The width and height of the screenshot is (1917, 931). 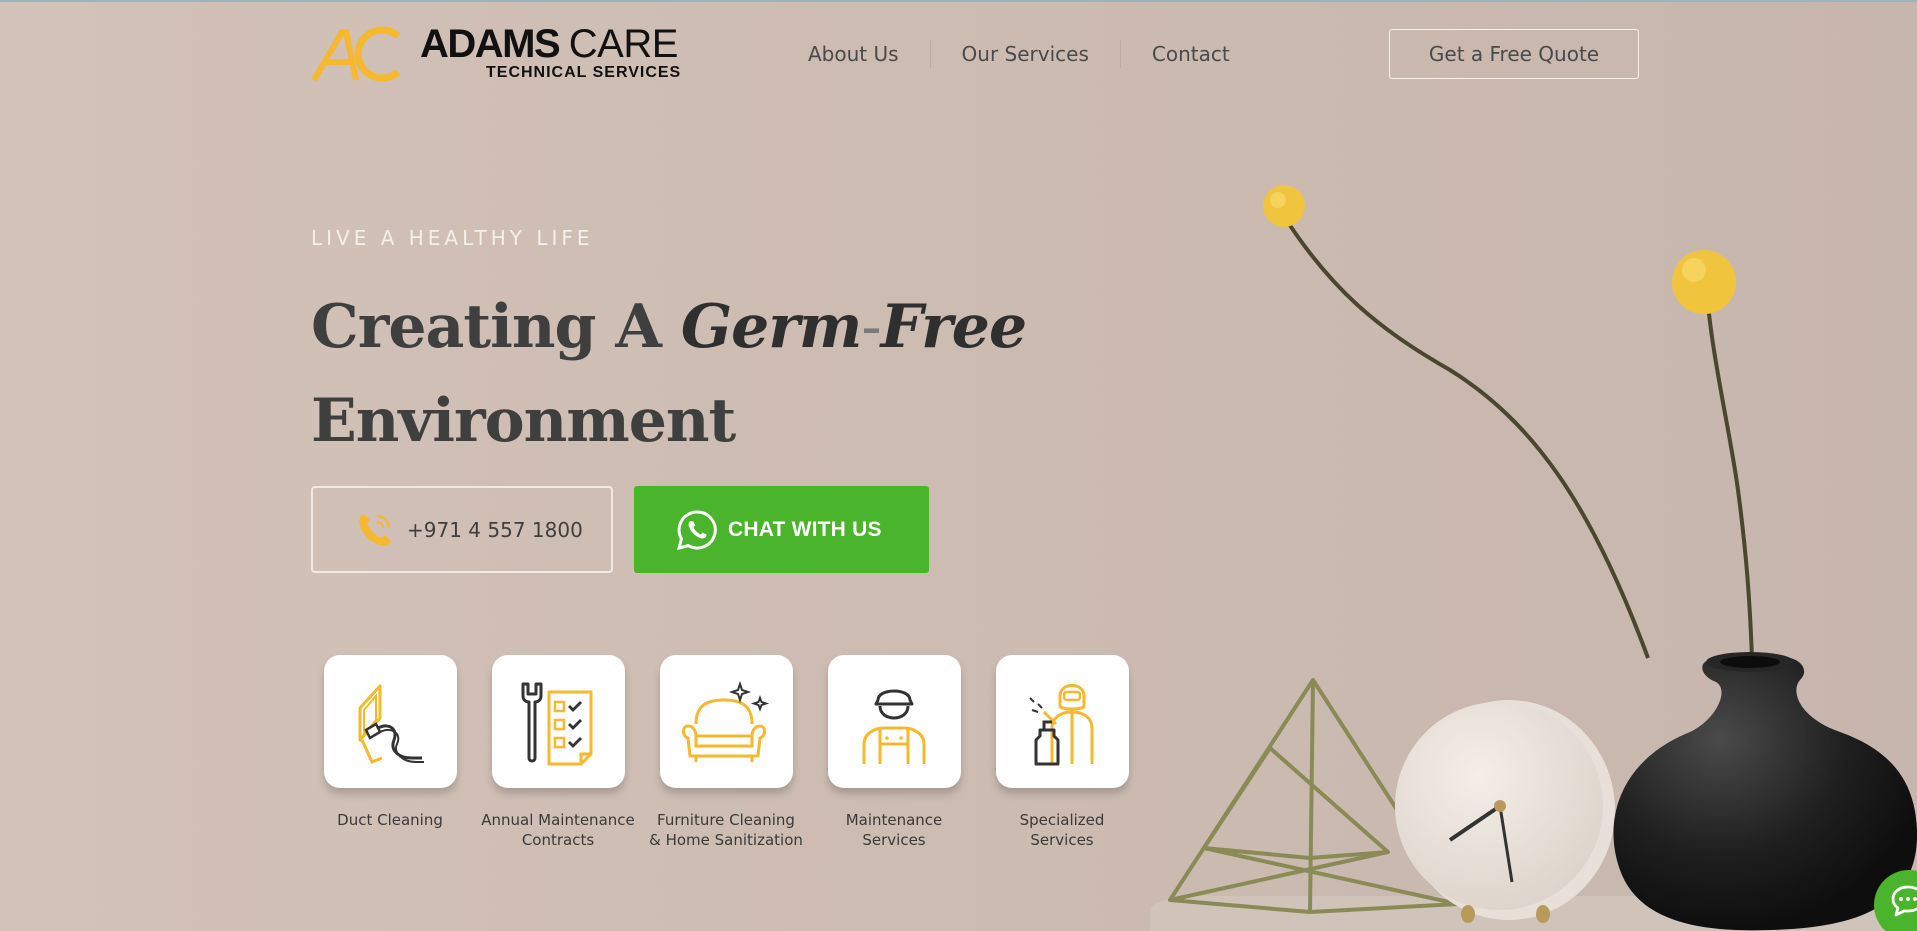 I want to click on service-label: Specialized Services, so click(x=1062, y=830).